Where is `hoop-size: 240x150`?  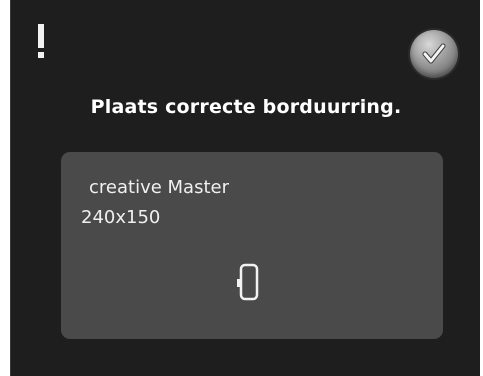
hoop-size: 240x150 is located at coordinates (121, 217).